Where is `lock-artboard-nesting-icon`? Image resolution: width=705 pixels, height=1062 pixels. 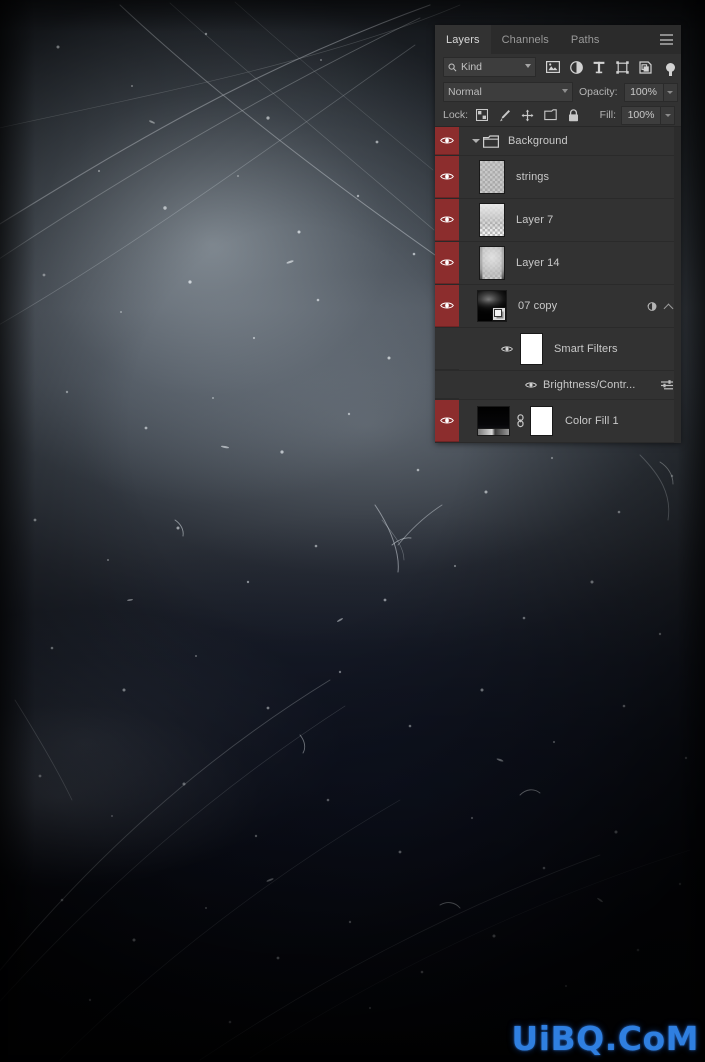 lock-artboard-nesting-icon is located at coordinates (550, 115).